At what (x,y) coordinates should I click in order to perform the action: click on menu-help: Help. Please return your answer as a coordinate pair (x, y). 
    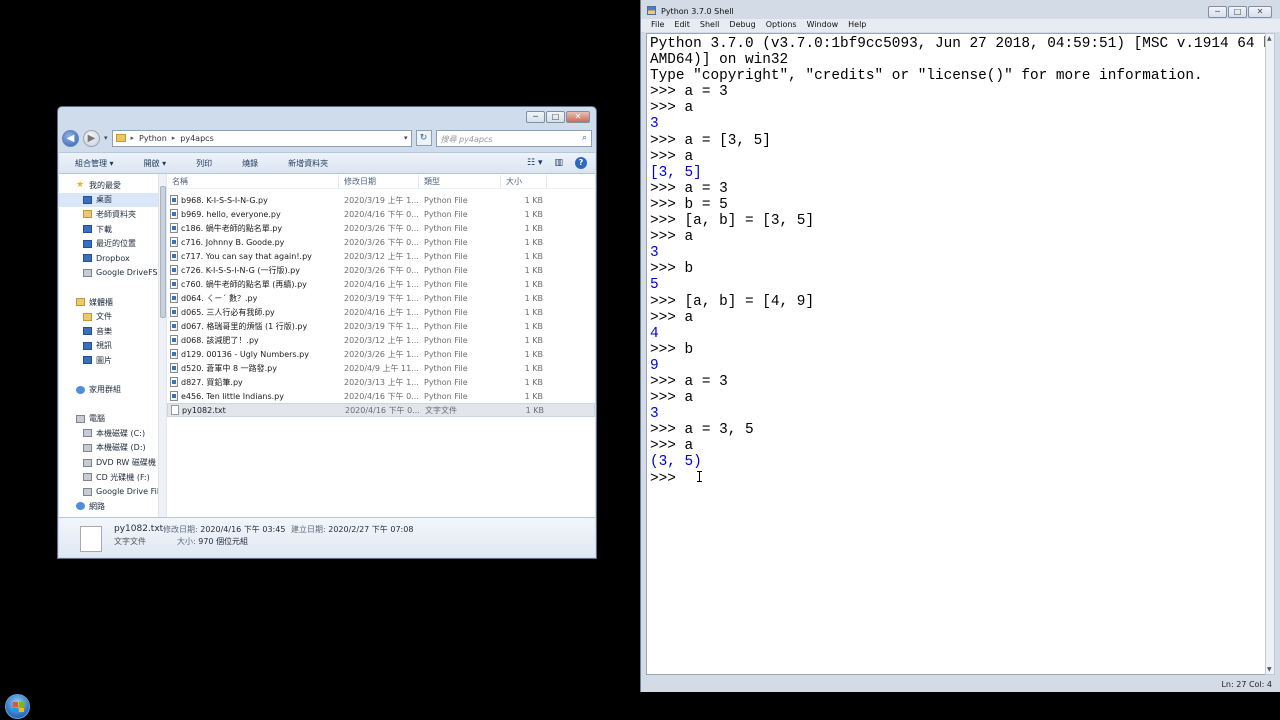
    Looking at the image, I should click on (859, 25).